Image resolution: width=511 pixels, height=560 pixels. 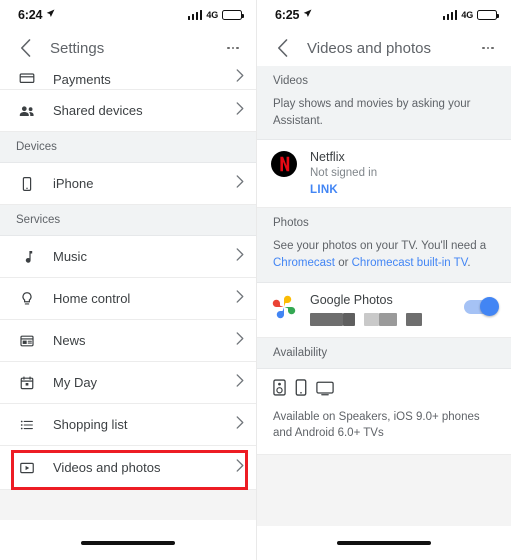 I want to click on google-photos-name: Google Photos, so click(x=351, y=299).